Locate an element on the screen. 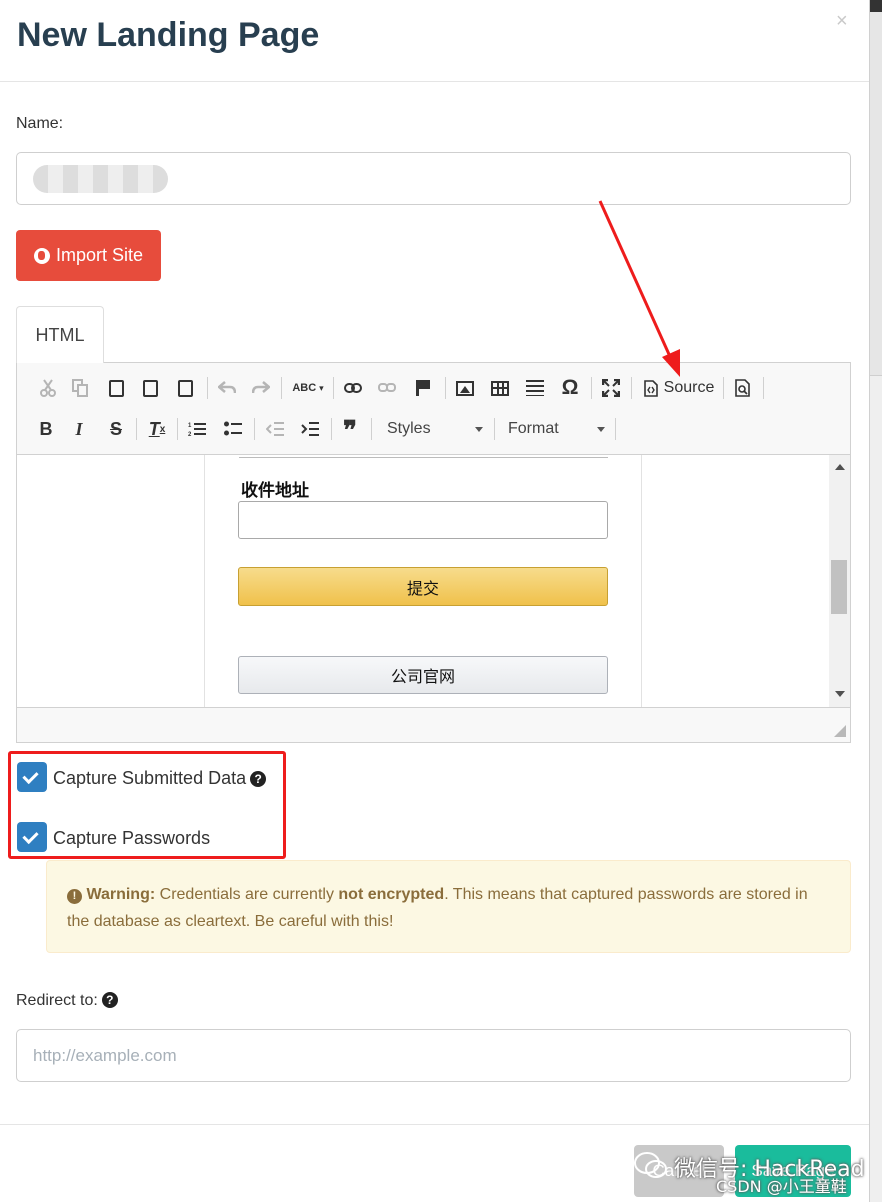 The width and height of the screenshot is (882, 1202). redirect-label: Redirect to:? is located at coordinates (67, 1001).